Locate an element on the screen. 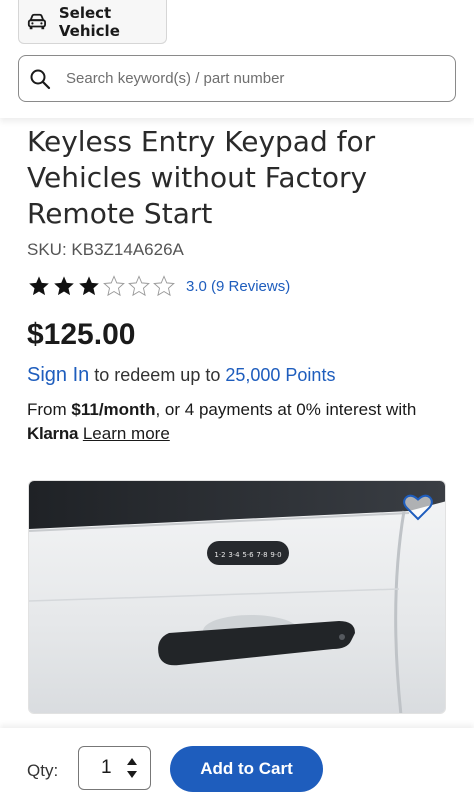 This screenshot has width=474, height=792. search-icon is located at coordinates (40, 79).